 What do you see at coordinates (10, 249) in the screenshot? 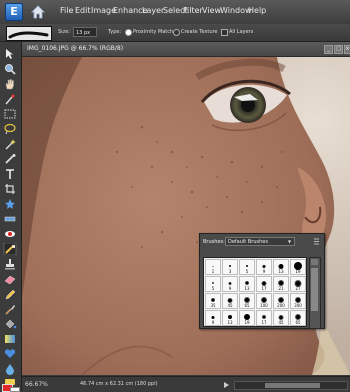
I see `spot-healing-brush-tool-icon` at bounding box center [10, 249].